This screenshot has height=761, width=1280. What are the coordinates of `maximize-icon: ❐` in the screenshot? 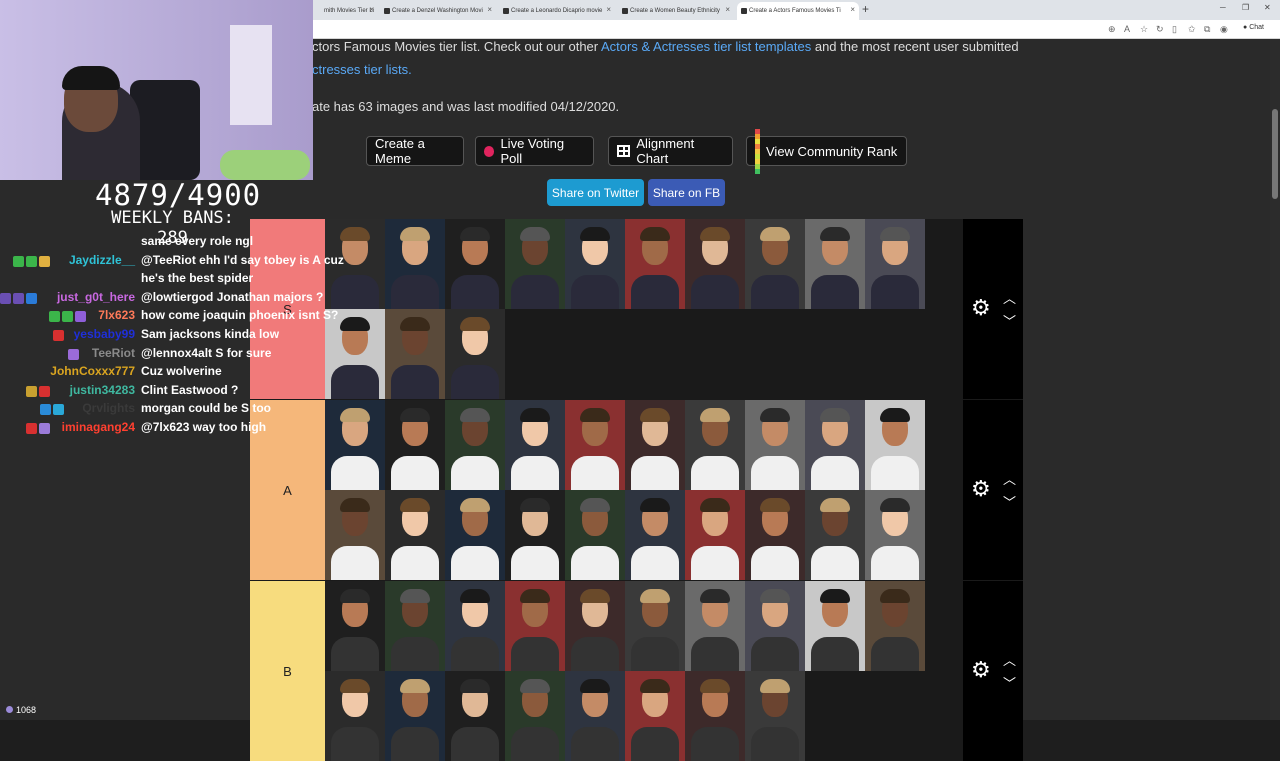 It's located at (1245, 7).